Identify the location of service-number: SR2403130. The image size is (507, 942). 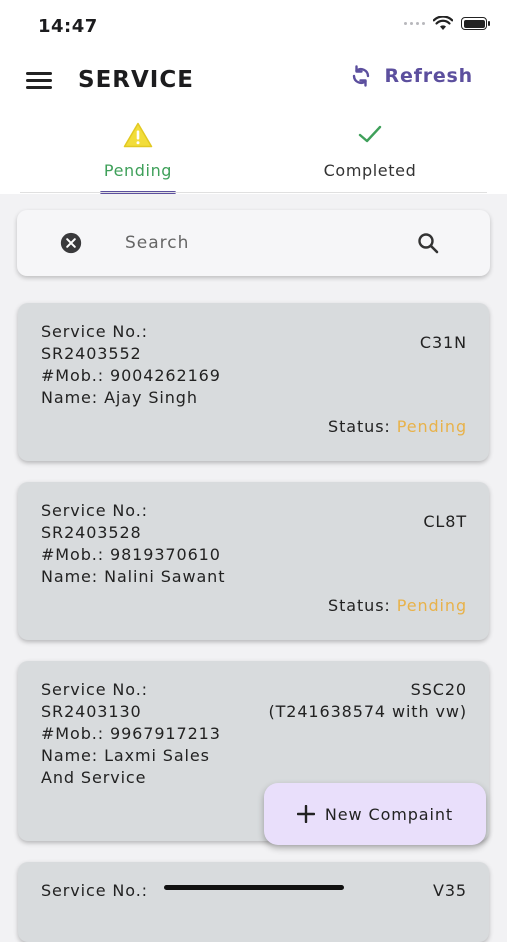
(91, 711).